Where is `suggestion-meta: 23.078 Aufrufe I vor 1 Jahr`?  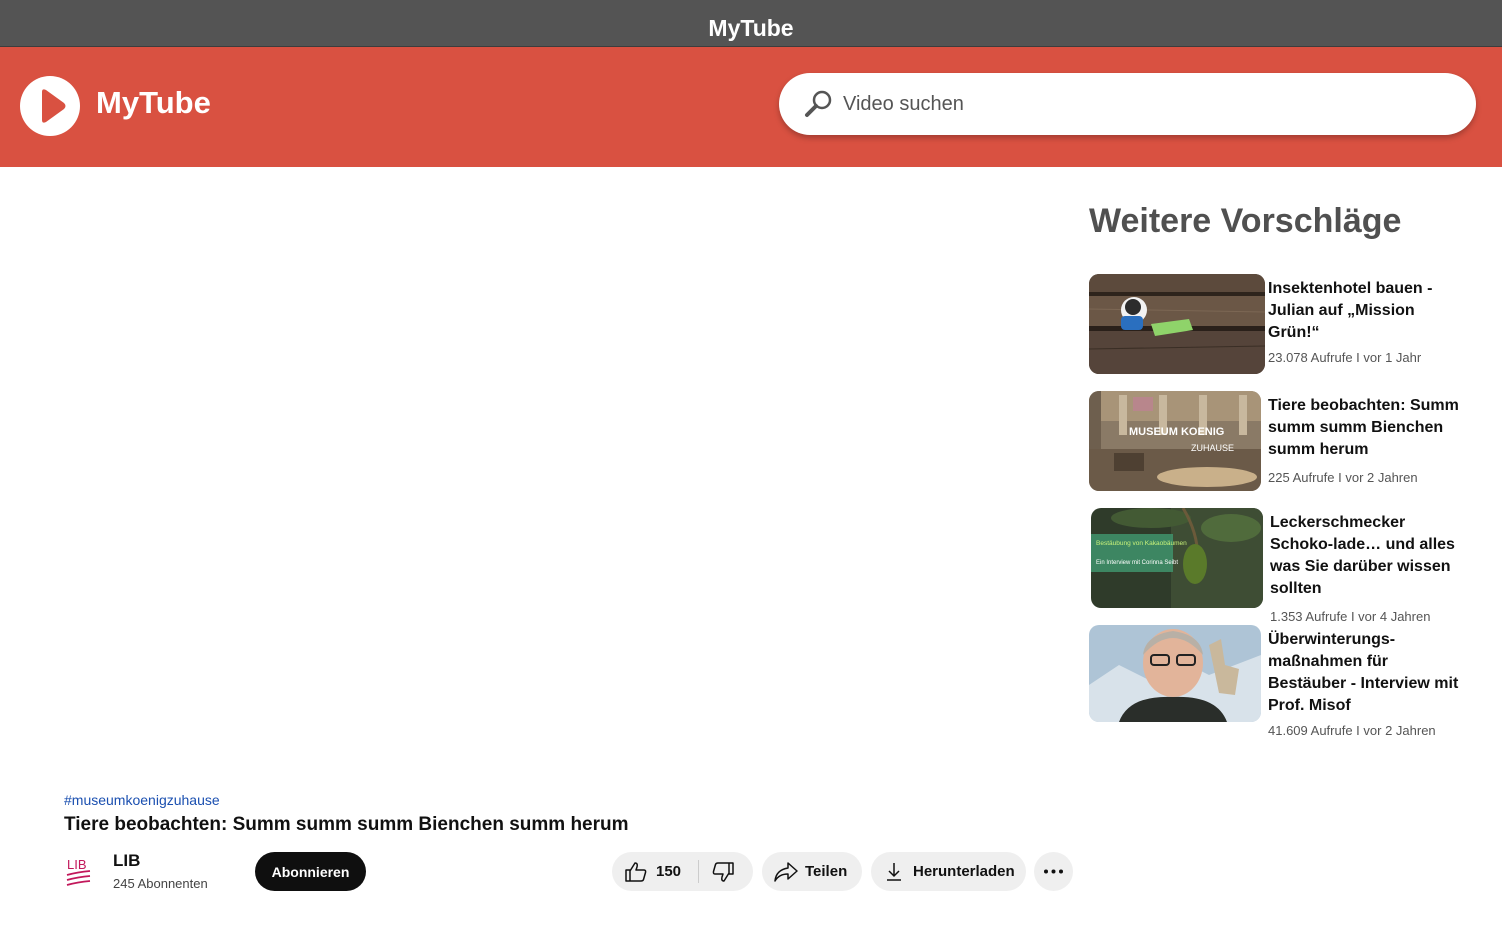 suggestion-meta: 23.078 Aufrufe I vor 1 Jahr is located at coordinates (1345, 357).